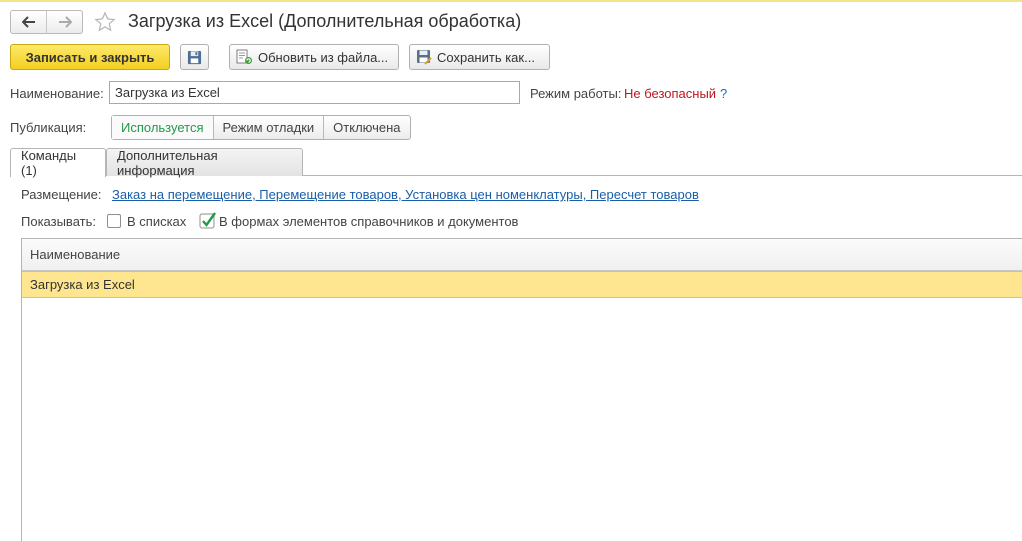  Describe the element at coordinates (244, 57) in the screenshot. I see `refresh-file-icon` at that location.